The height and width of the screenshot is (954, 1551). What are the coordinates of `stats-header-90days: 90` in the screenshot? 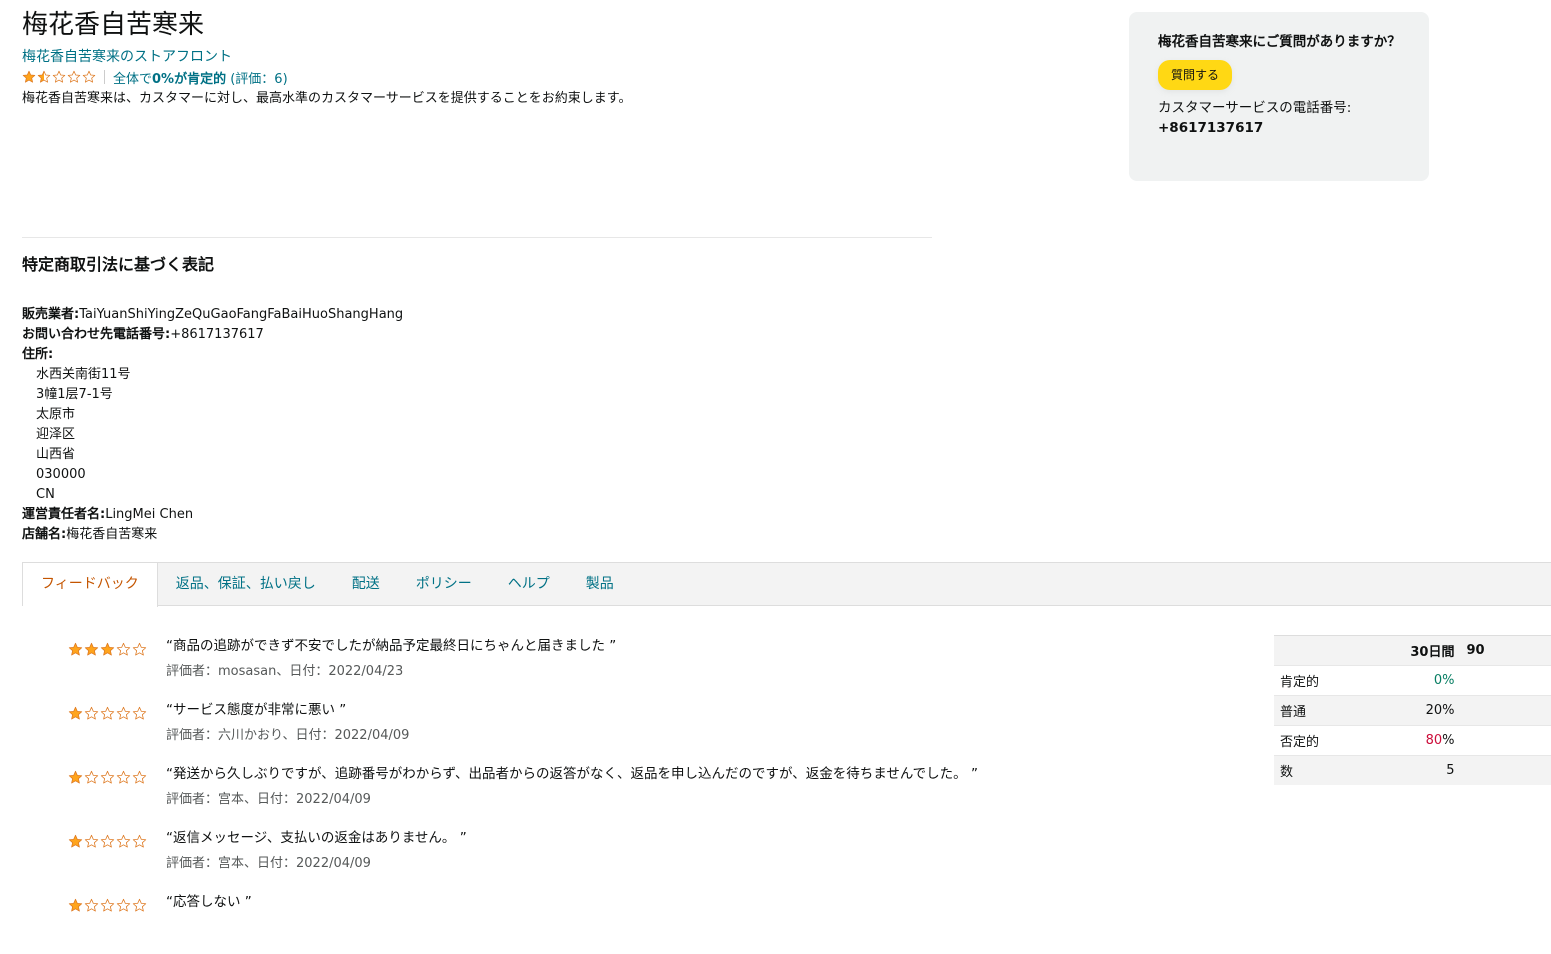 It's located at (1505, 650).